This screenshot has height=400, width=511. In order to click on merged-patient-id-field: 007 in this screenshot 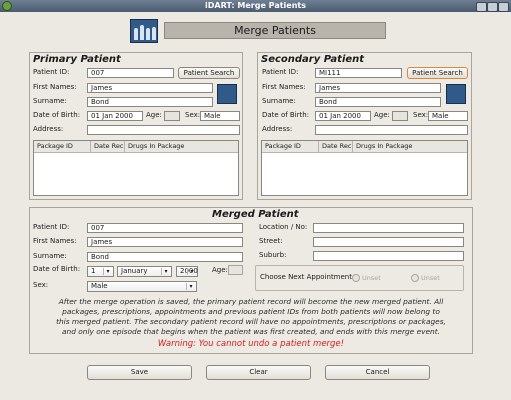, I will do `click(165, 228)`.